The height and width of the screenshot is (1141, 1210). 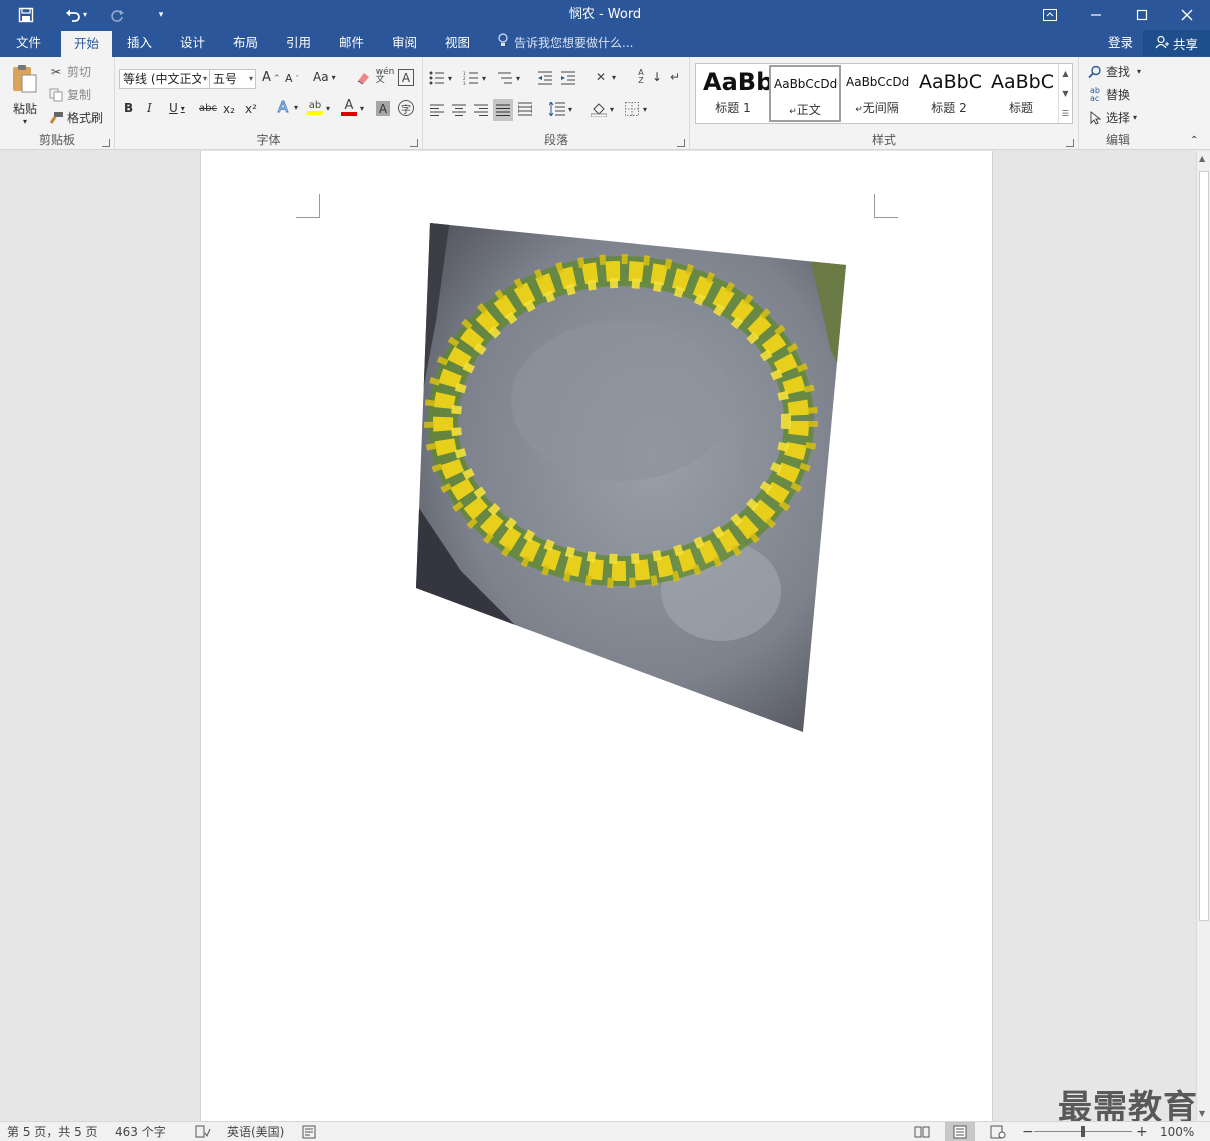 I want to click on shading-button: ▾, so click(x=602, y=109).